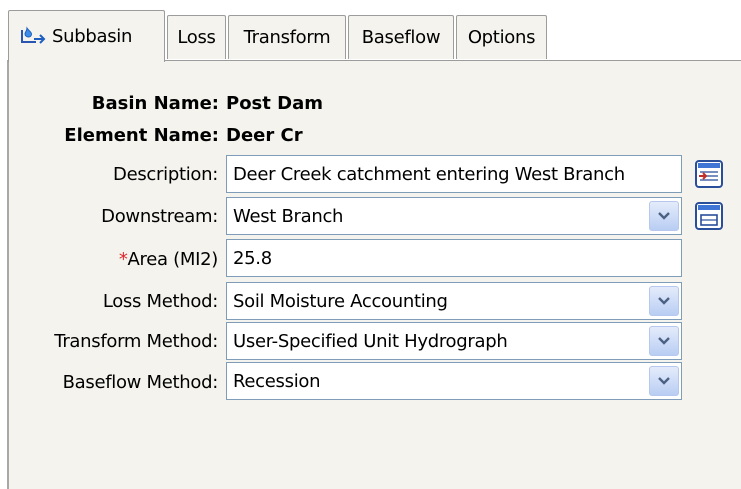  I want to click on tab-strip: Subbasin Loss Transform Baseflow Options, so click(370, 32).